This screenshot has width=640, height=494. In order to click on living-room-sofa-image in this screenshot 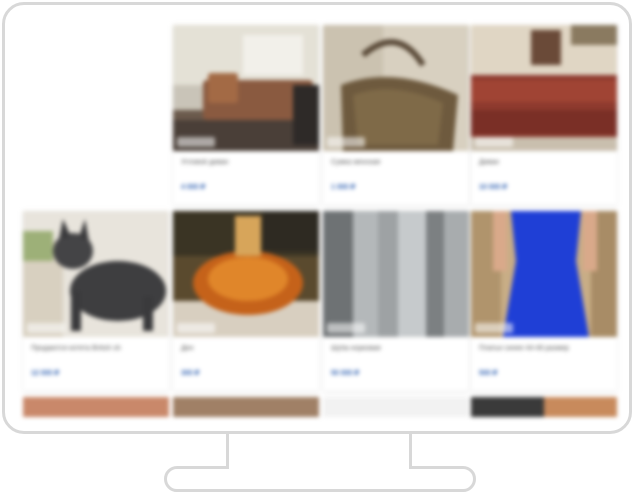, I will do `click(246, 88)`.